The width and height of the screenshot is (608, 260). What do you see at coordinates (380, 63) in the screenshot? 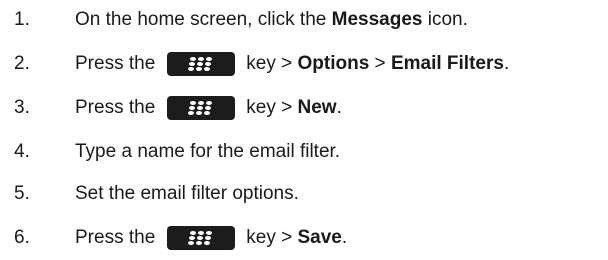
I see `step-text-mid: >` at bounding box center [380, 63].